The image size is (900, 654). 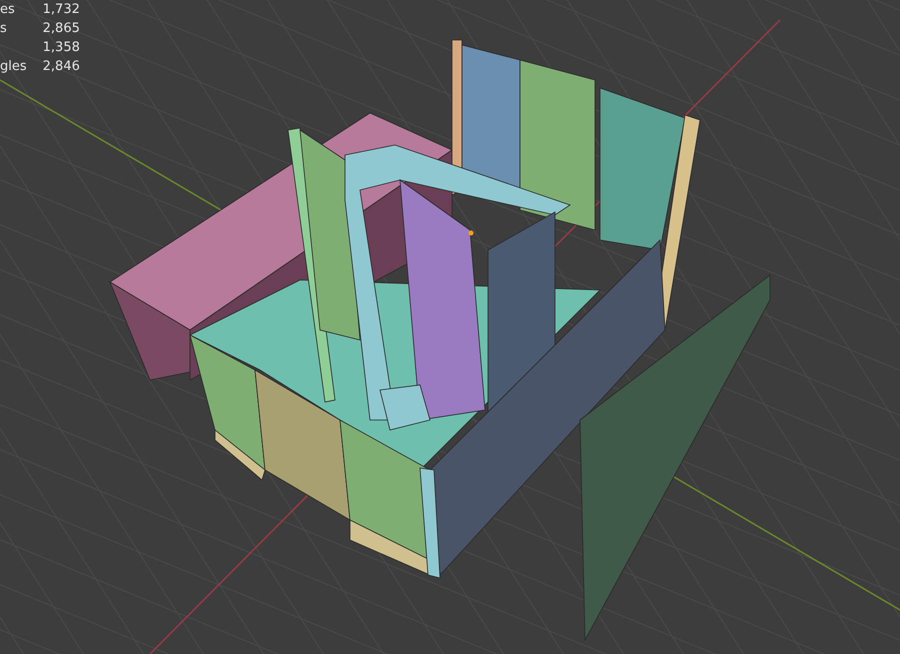 I want to click on stat-label: s, so click(x=4, y=29).